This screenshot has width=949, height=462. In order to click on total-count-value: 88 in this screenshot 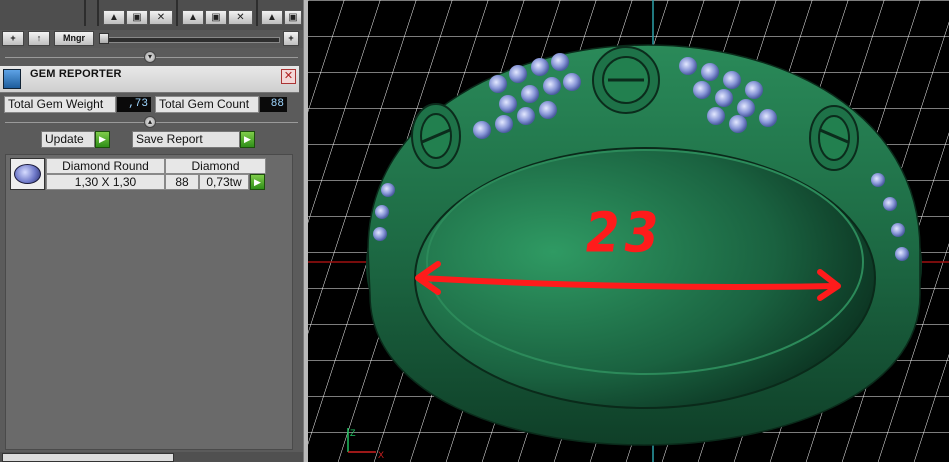, I will do `click(273, 104)`.